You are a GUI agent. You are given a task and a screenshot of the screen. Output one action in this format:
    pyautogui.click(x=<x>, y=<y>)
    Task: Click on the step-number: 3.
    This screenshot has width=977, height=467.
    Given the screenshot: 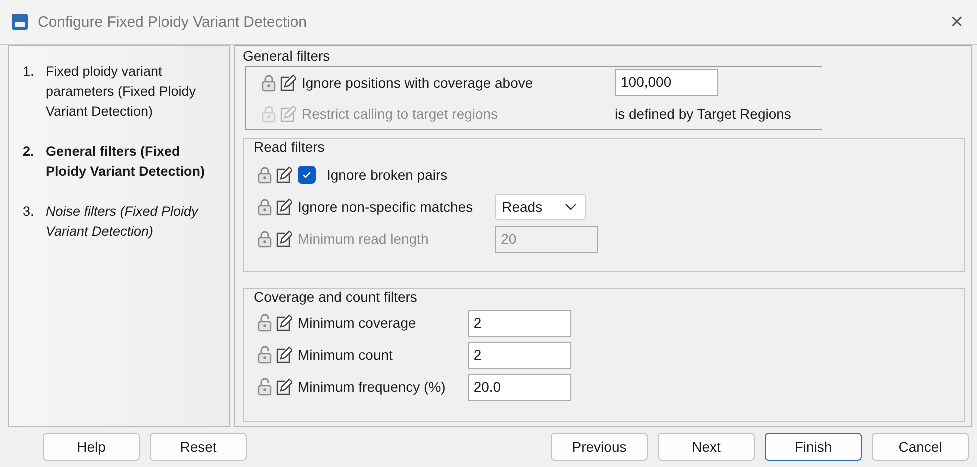 What is the action you would take?
    pyautogui.click(x=29, y=212)
    